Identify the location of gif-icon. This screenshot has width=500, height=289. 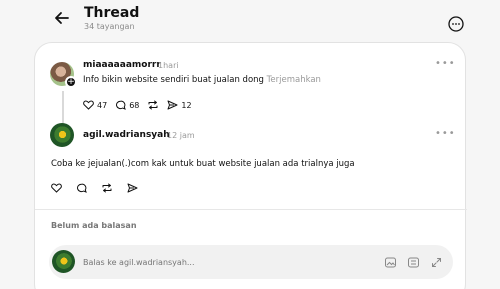
(413, 263).